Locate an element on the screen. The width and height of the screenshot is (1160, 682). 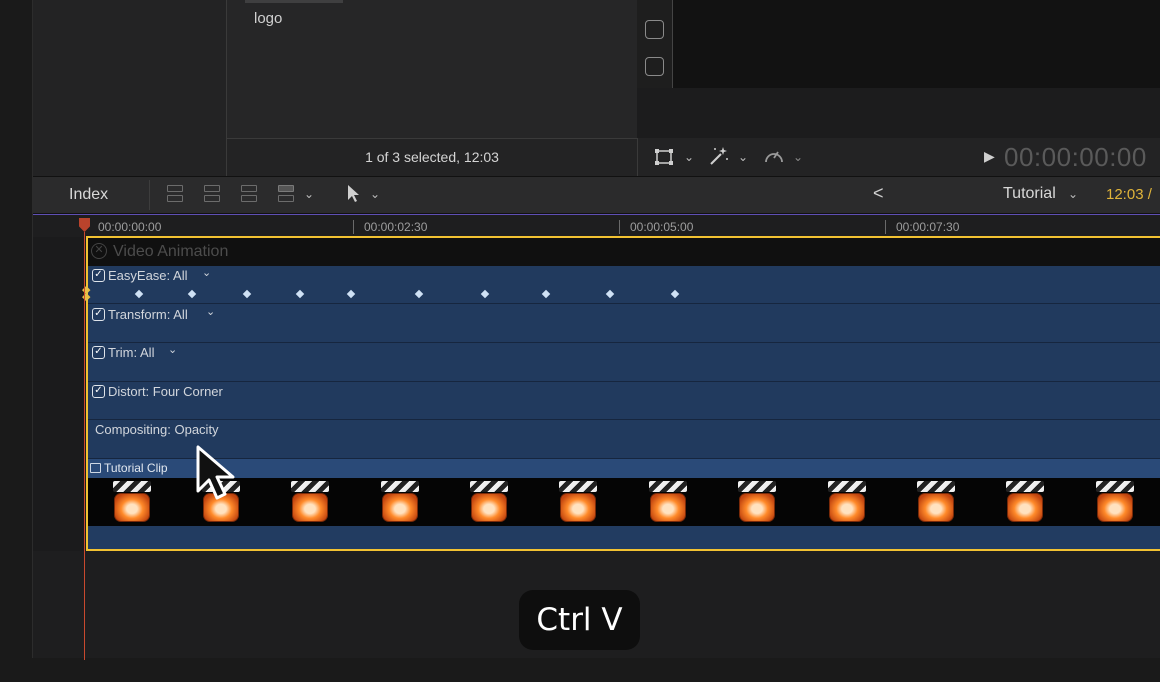
lane-label: Trim: All is located at coordinates (131, 352).